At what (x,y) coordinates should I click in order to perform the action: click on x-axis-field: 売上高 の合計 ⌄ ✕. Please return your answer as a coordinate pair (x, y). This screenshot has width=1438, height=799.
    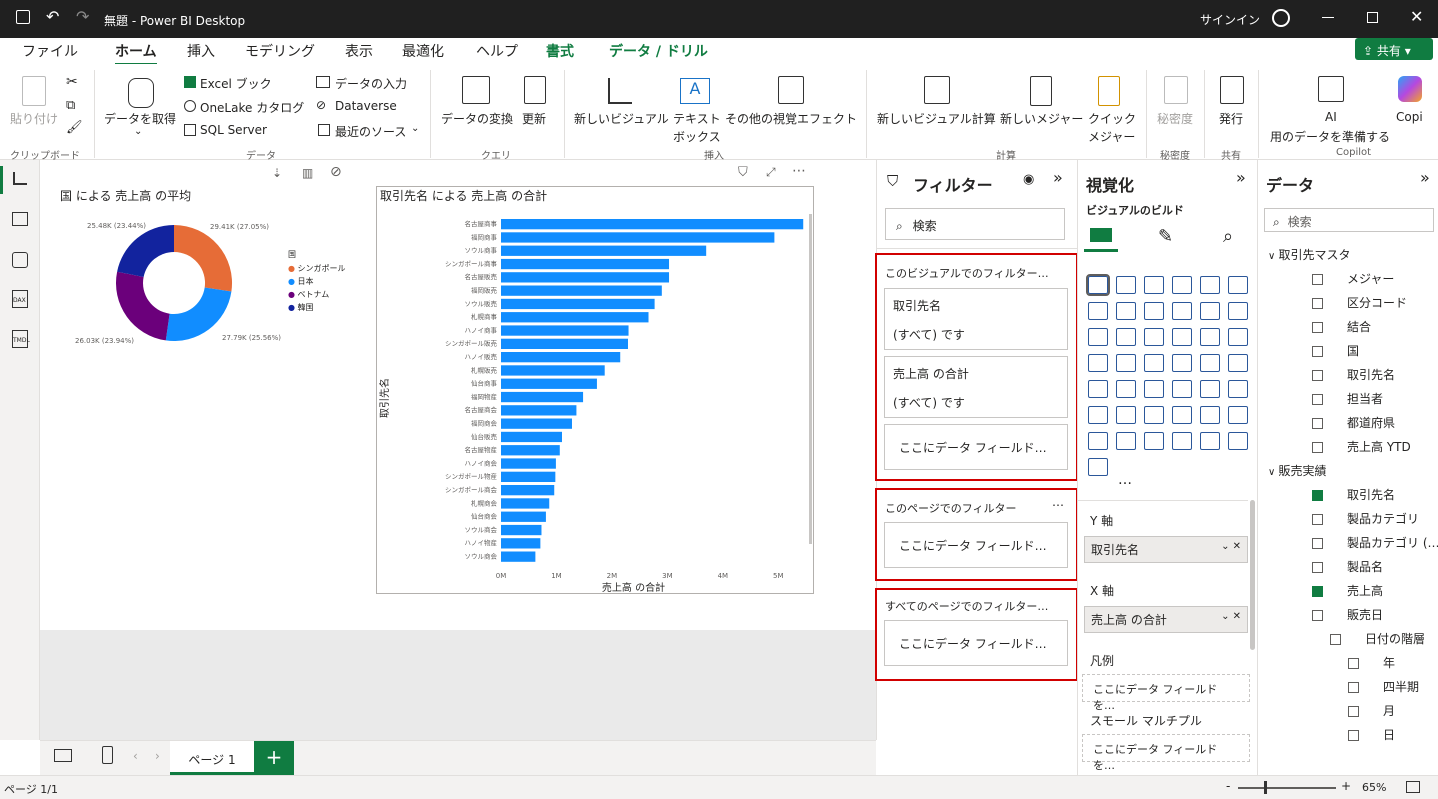
    Looking at the image, I should click on (1166, 619).